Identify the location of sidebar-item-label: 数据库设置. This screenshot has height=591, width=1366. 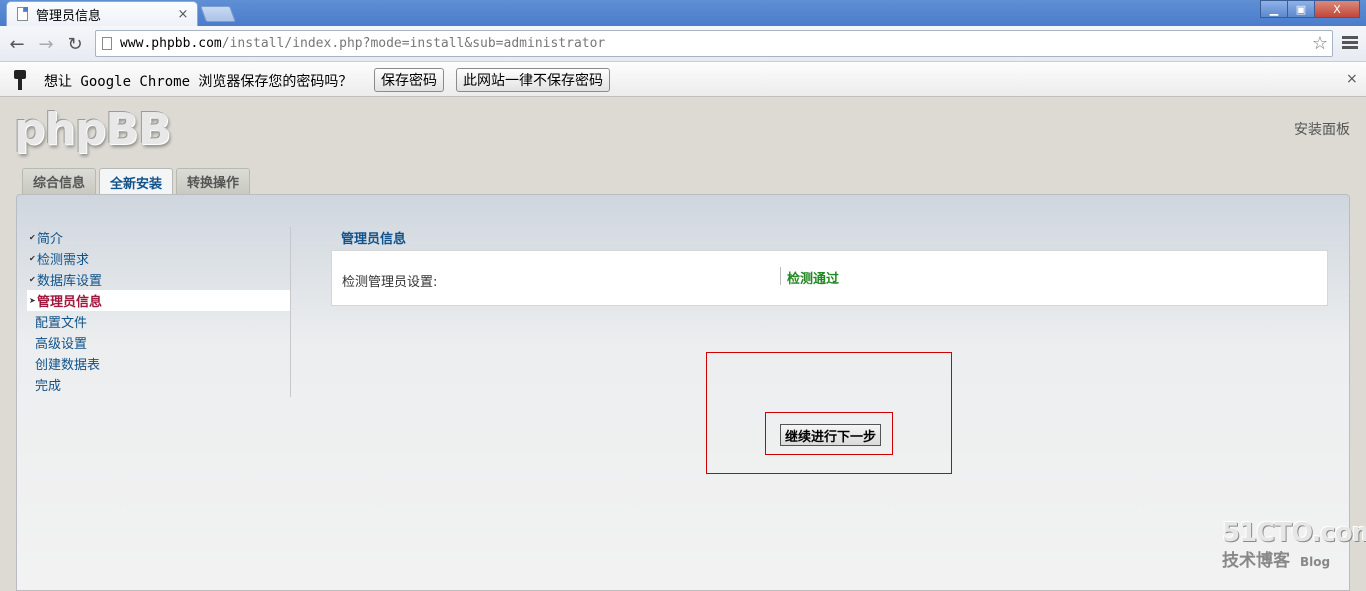
(70, 281).